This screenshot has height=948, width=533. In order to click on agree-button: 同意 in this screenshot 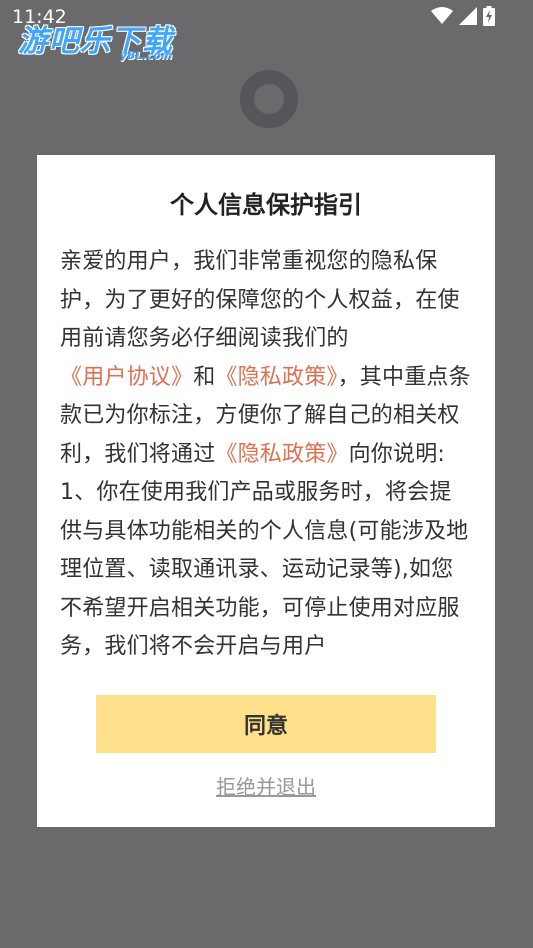, I will do `click(266, 724)`.